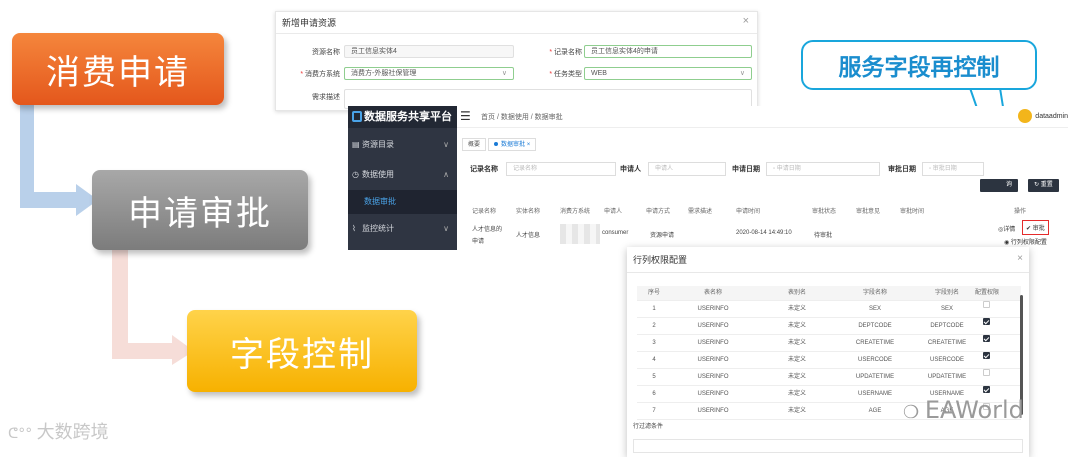  I want to click on task-type-label: * 任务类型, so click(565, 74).